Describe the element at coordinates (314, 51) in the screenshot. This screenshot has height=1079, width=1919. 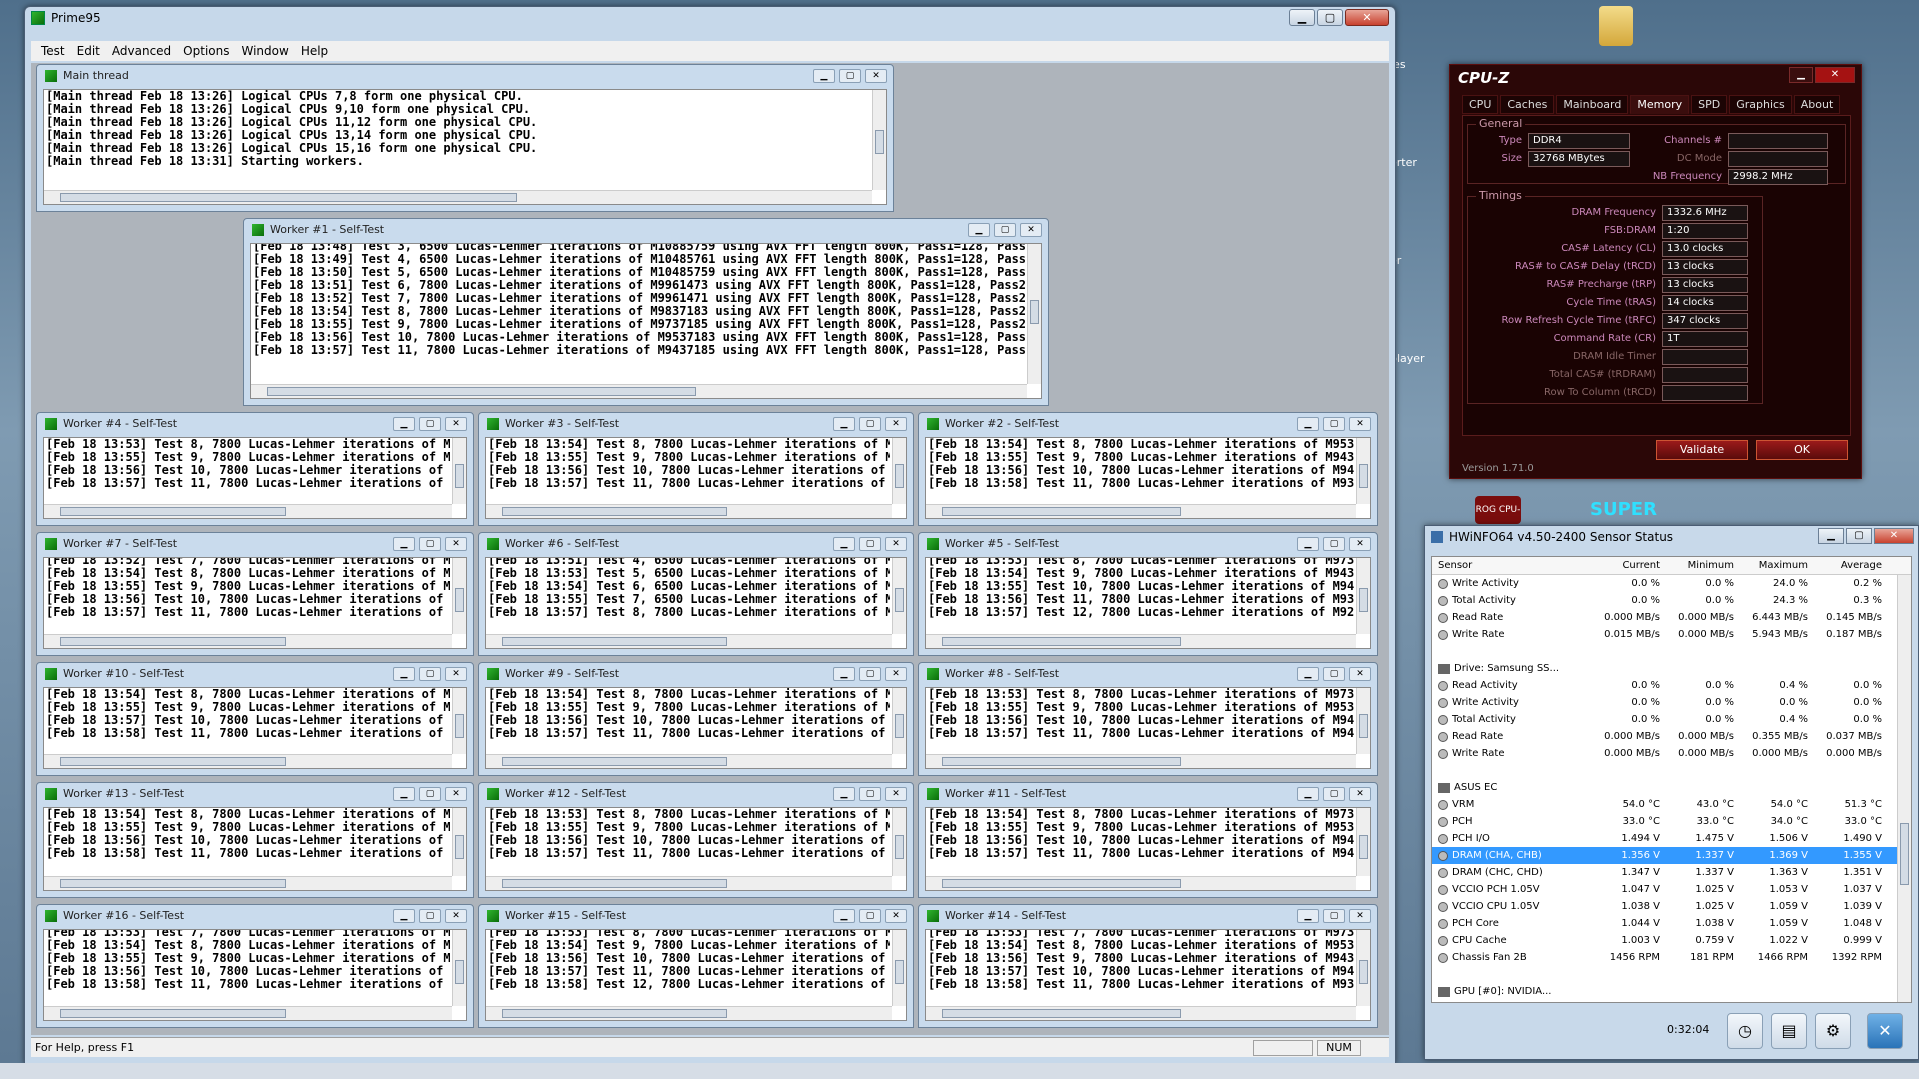
I see `menu-help: Help` at that location.